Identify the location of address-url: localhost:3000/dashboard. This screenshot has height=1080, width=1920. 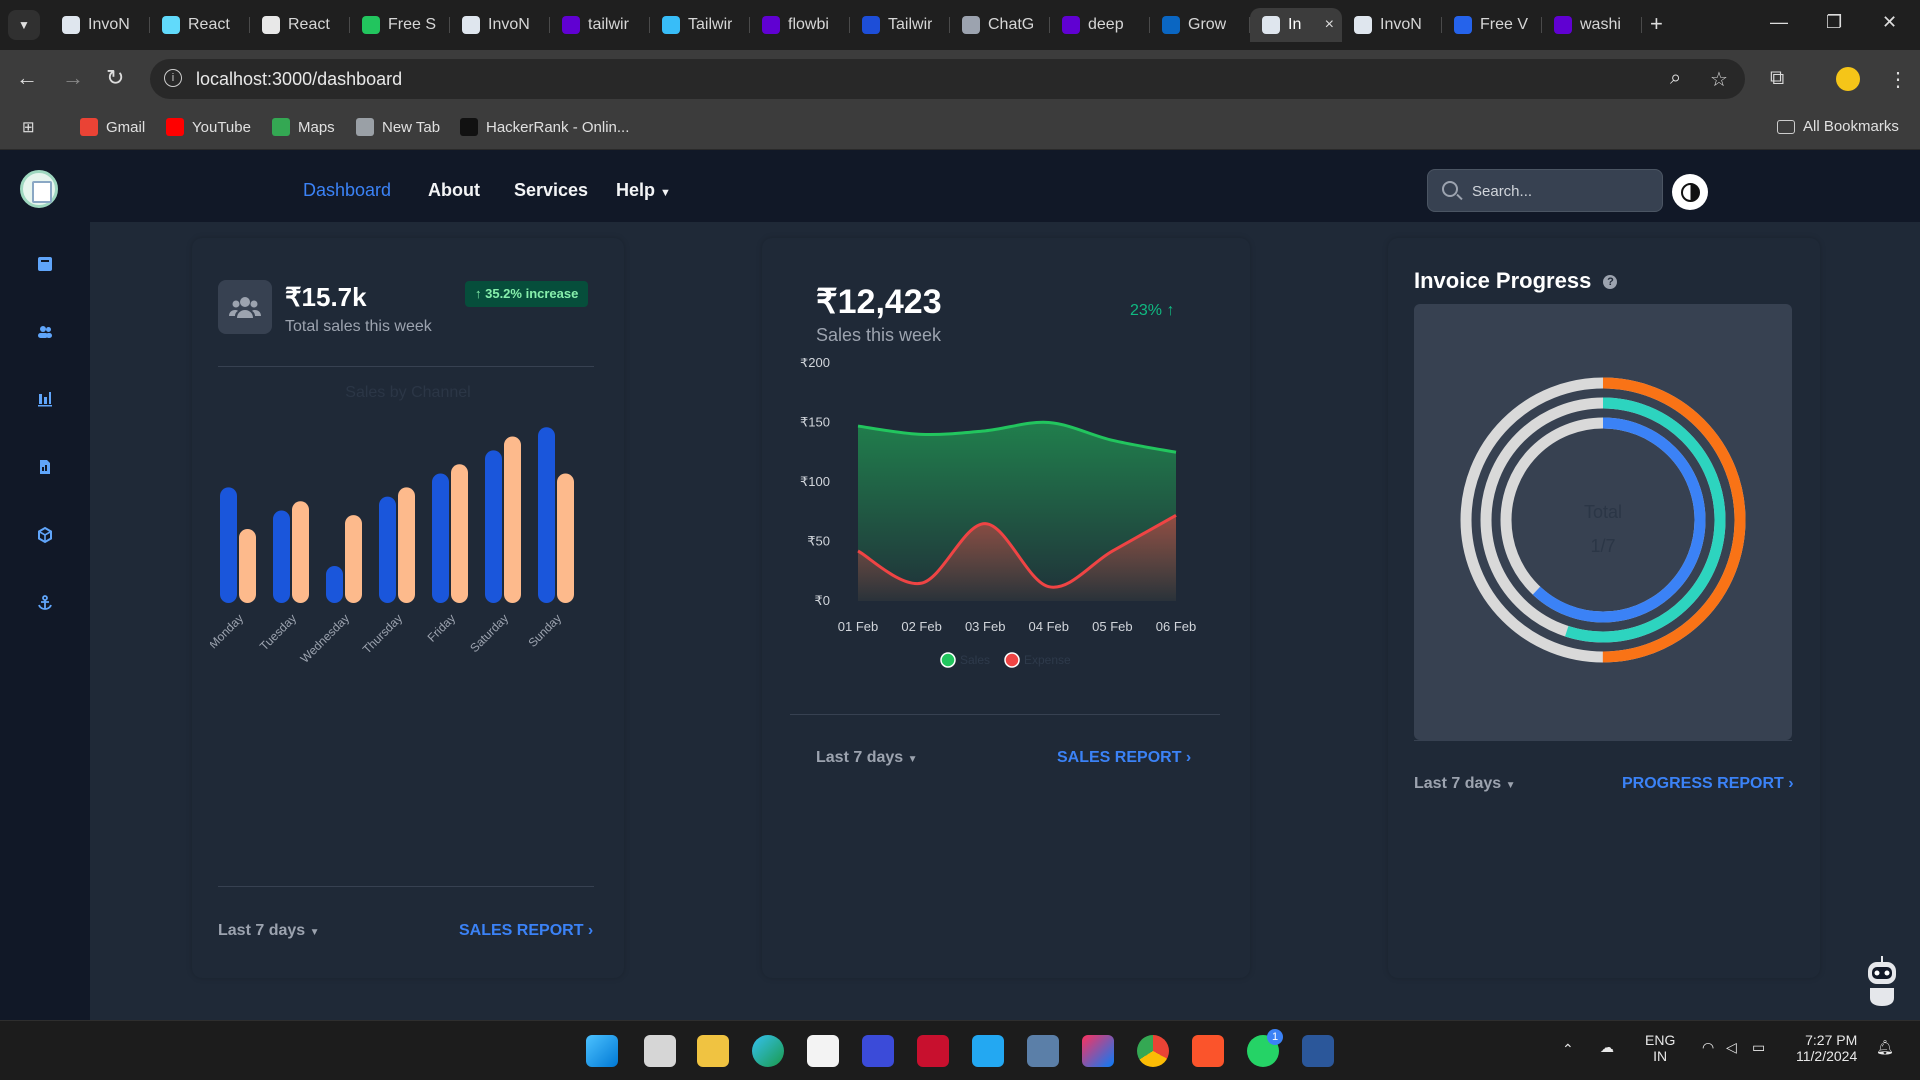
(299, 79).